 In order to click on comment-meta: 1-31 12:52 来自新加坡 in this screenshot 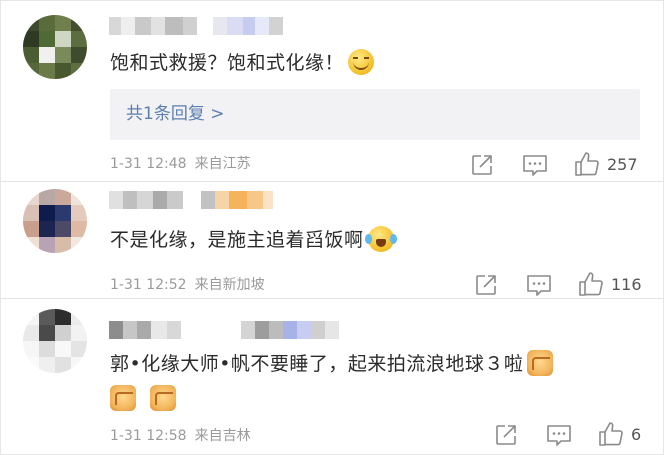, I will do `click(187, 285)`.